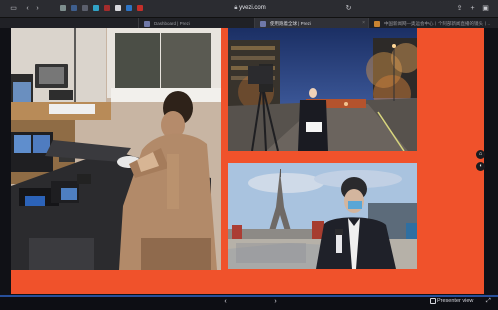 Image resolution: width=498 pixels, height=310 pixels. I want to click on zoom-icon: ◖, so click(480, 166).